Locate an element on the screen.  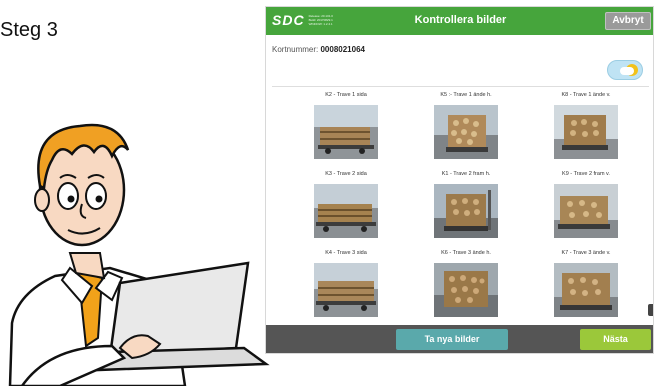
card-number: Kortnummer: 0008021064 is located at coordinates (318, 49).